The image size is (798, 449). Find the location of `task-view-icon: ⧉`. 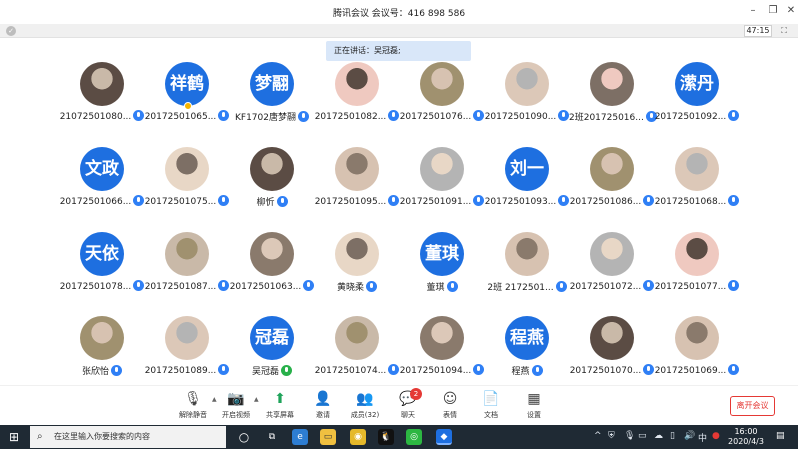

task-view-icon: ⧉ is located at coordinates (272, 437).